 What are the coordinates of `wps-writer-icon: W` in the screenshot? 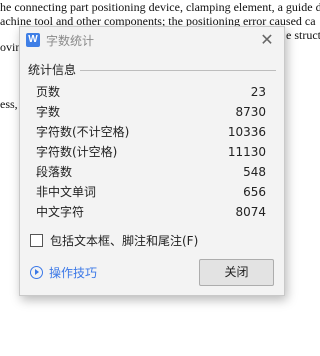 It's located at (33, 40).